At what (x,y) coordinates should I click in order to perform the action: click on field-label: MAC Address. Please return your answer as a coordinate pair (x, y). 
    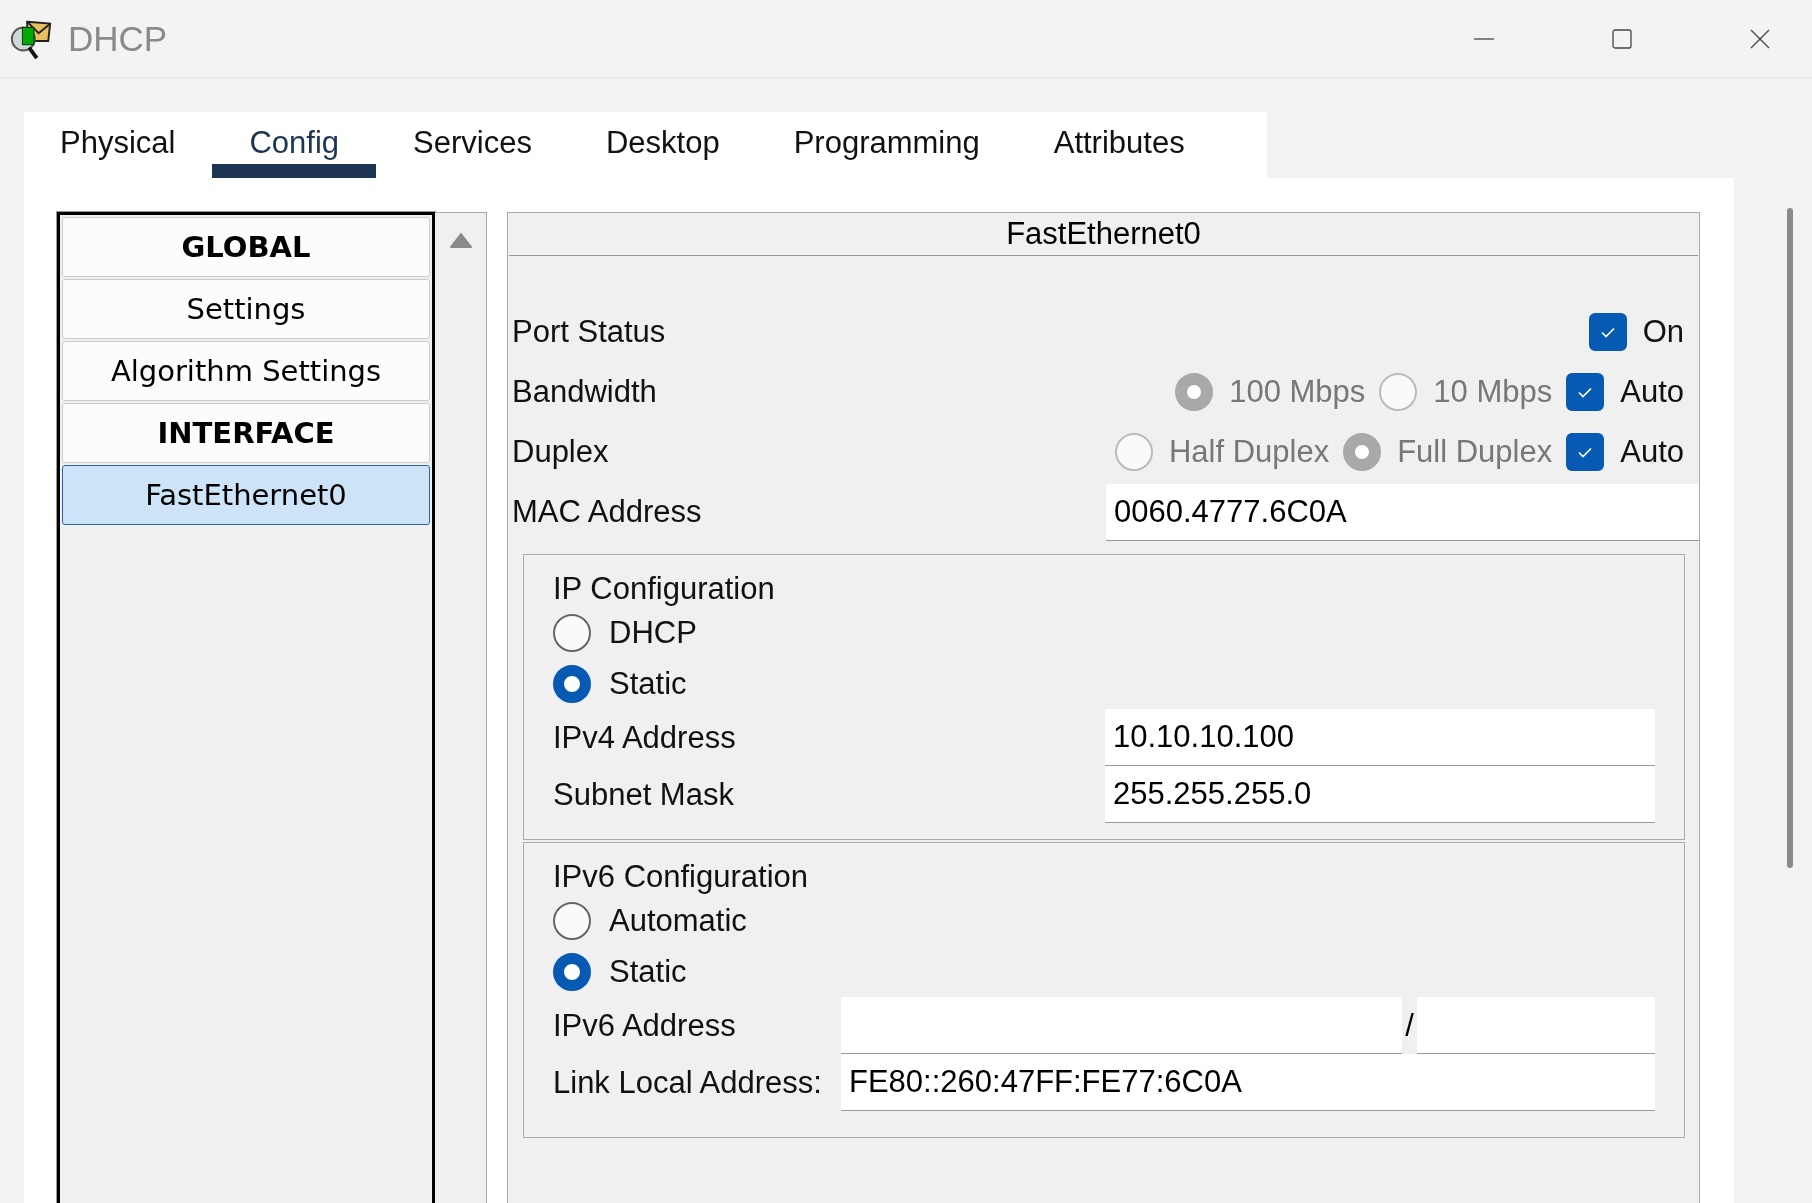
    Looking at the image, I should click on (607, 512).